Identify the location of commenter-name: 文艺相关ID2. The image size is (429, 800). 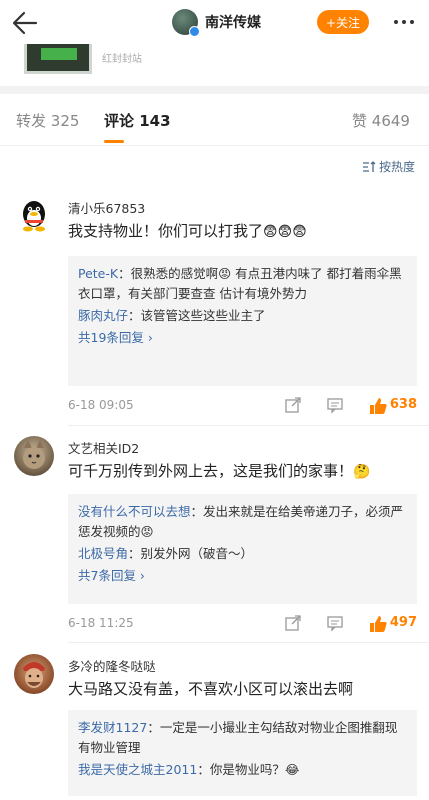
(103, 447).